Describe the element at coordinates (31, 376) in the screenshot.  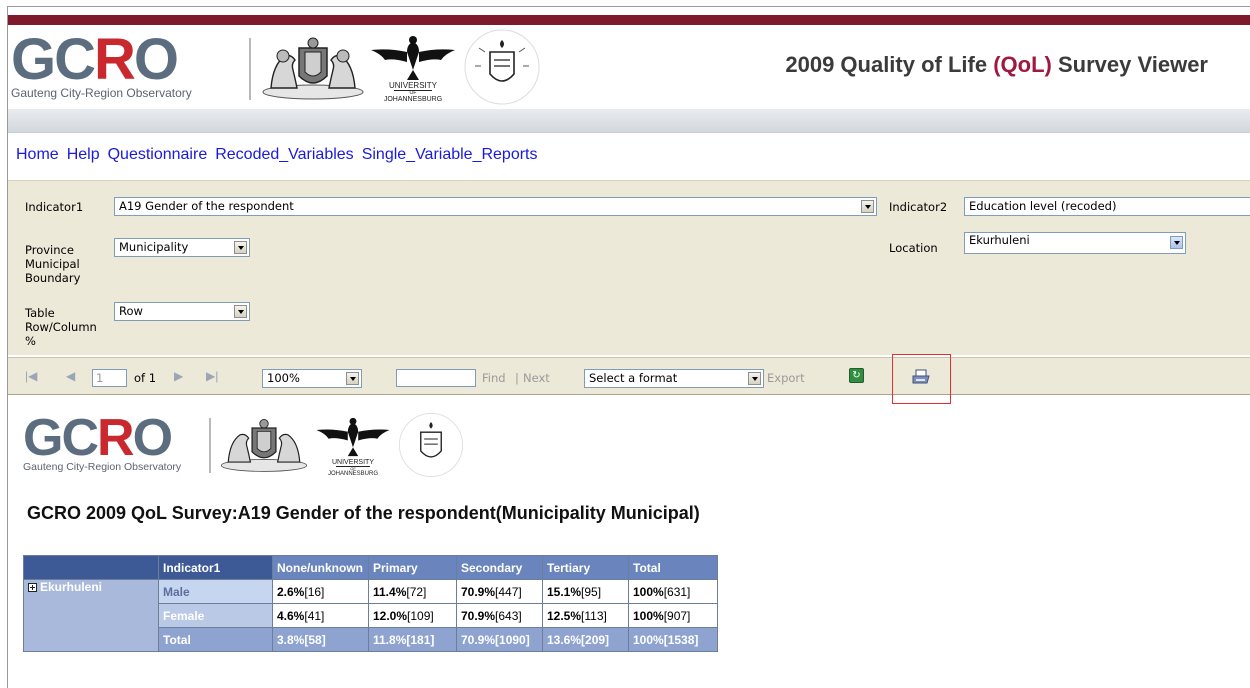
I see `first-page-icon: |◀` at that location.